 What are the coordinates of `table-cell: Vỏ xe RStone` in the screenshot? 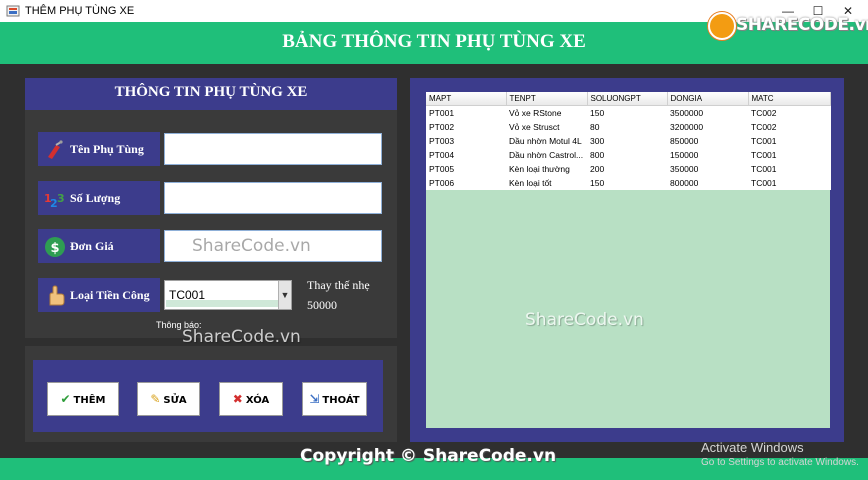 It's located at (535, 113).